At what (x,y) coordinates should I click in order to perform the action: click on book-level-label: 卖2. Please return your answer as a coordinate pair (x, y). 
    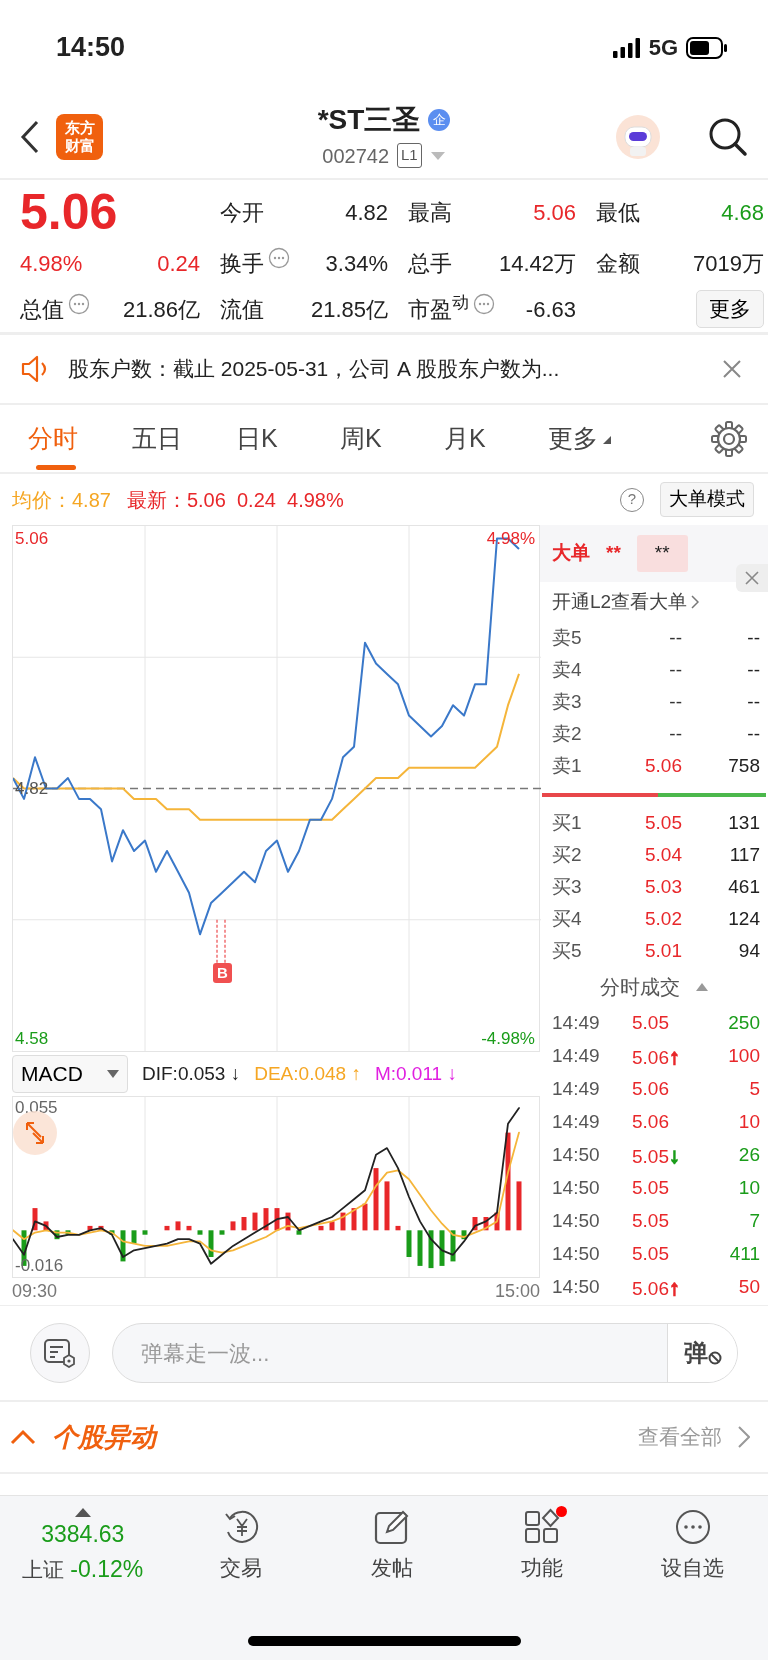
    Looking at the image, I should click on (567, 733).